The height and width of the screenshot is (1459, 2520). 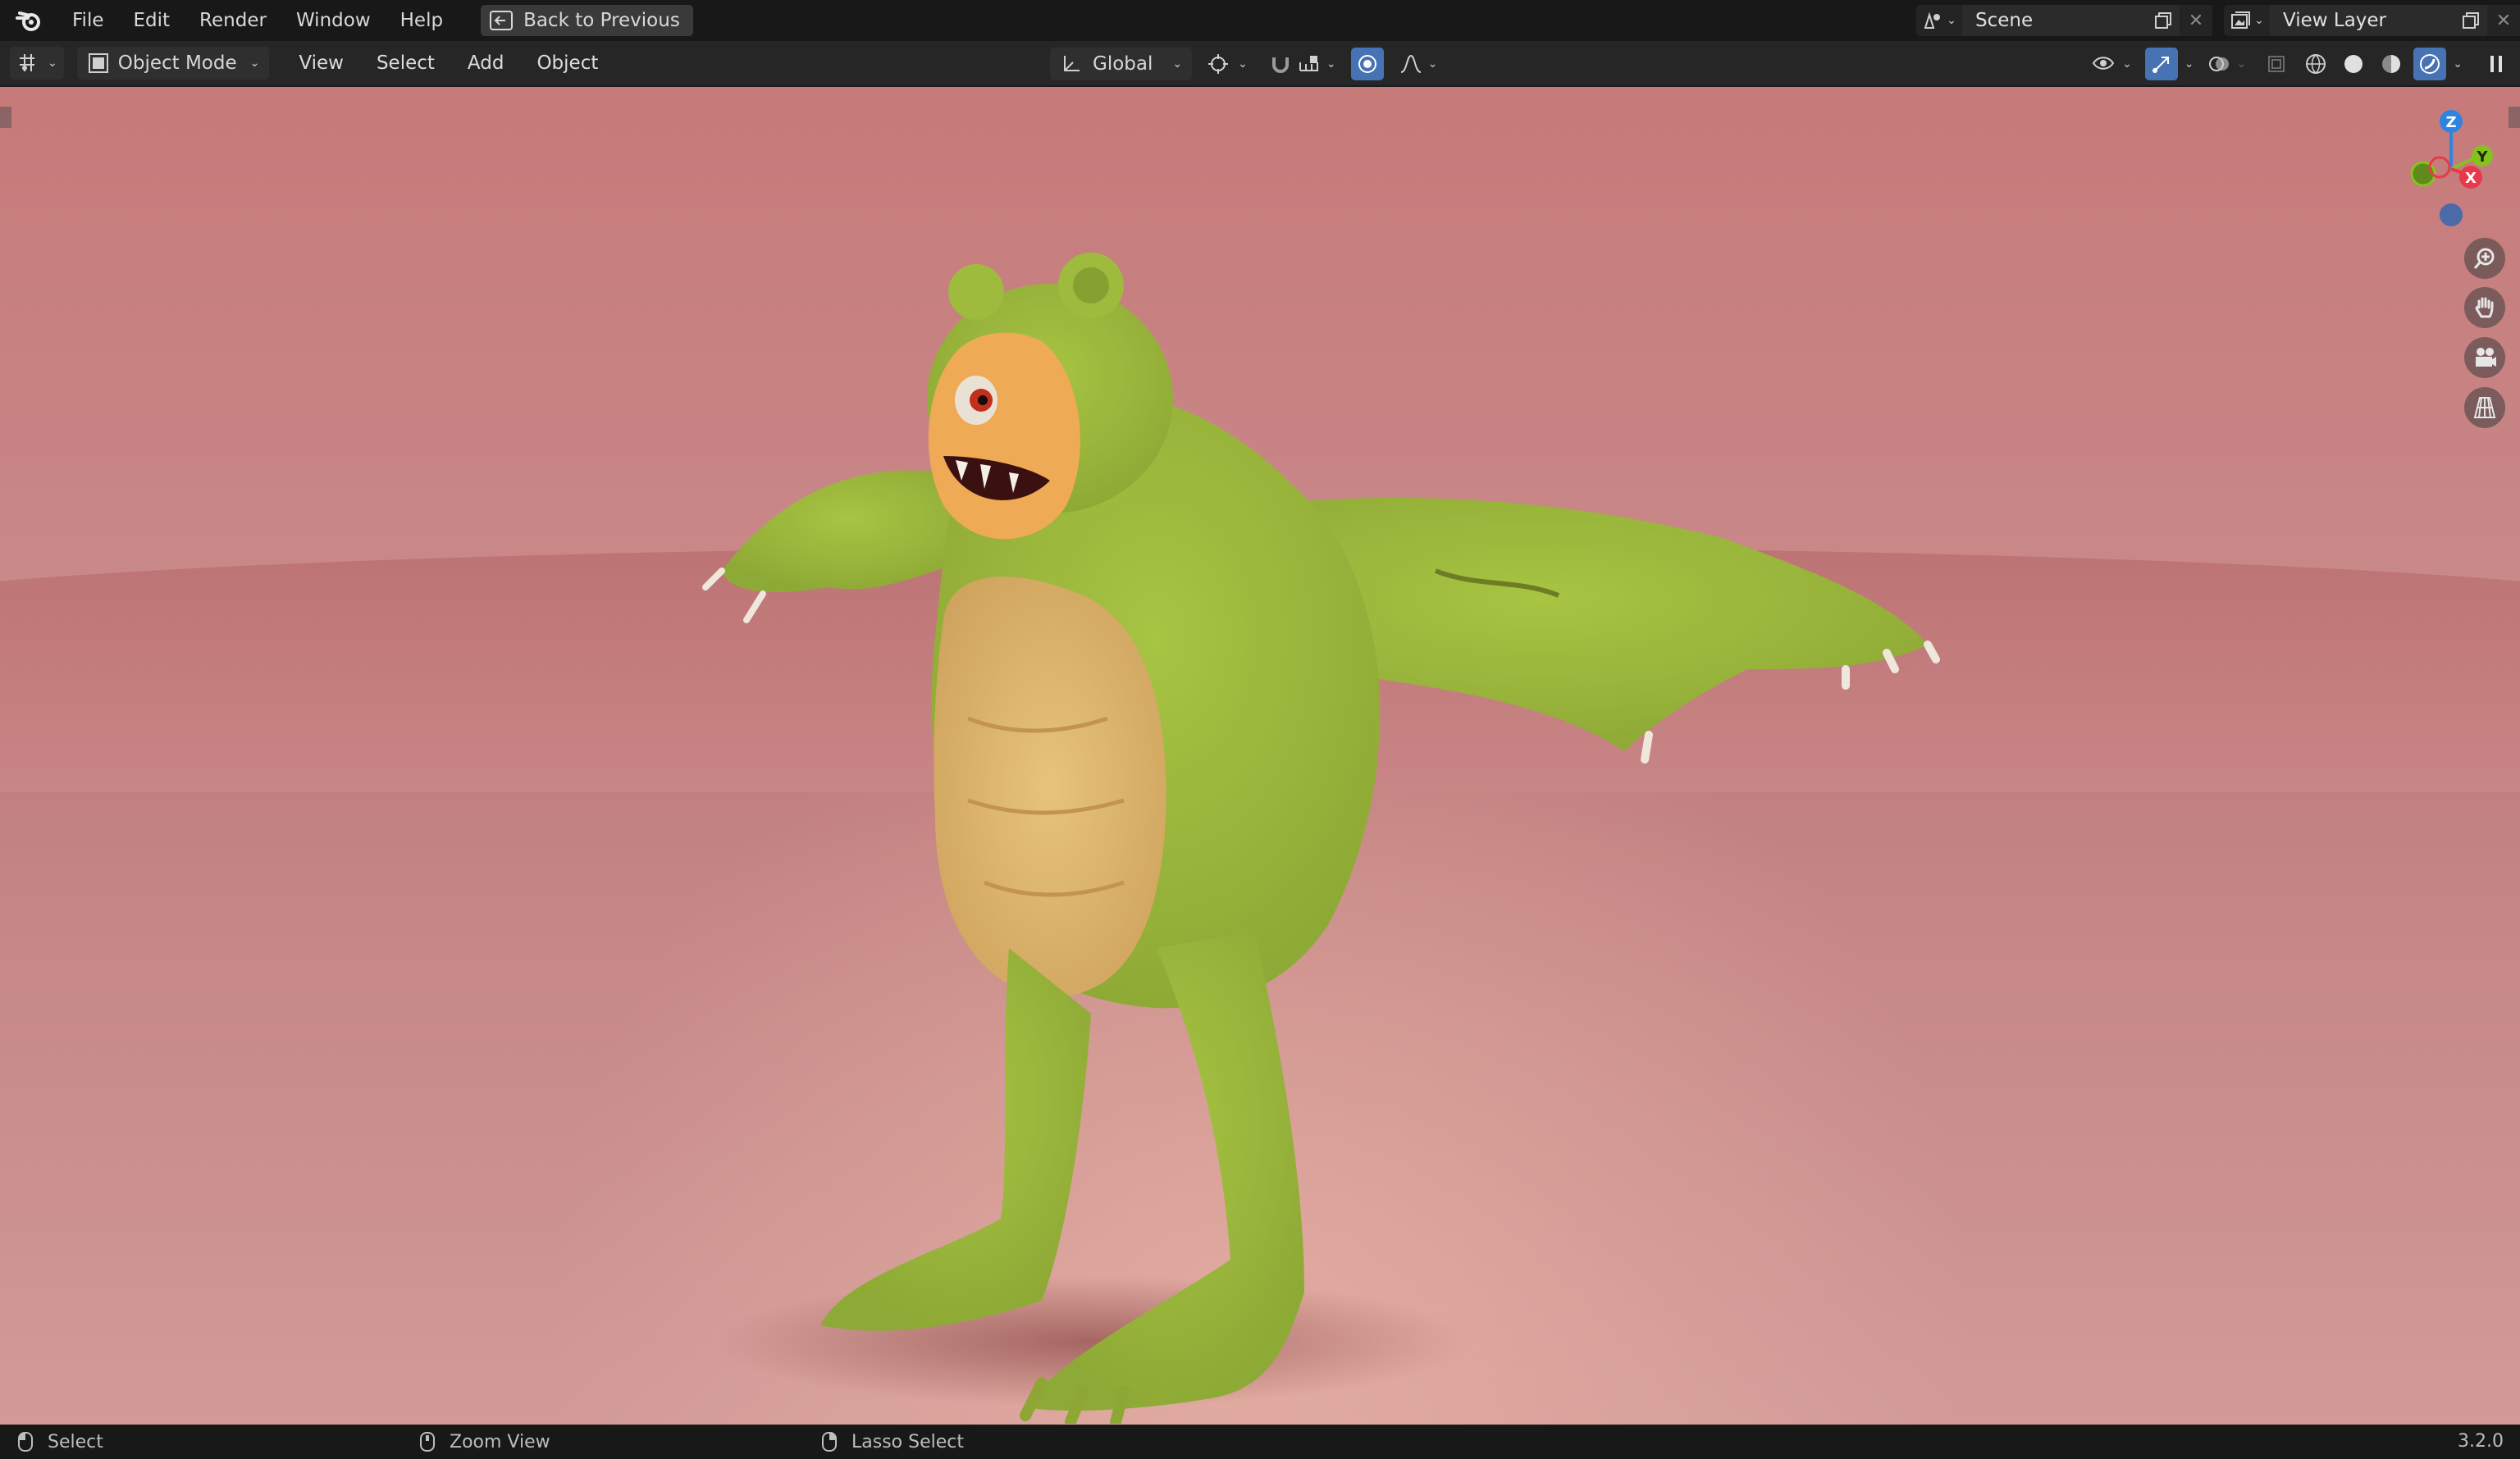 I want to click on camera-view-button, so click(x=2485, y=358).